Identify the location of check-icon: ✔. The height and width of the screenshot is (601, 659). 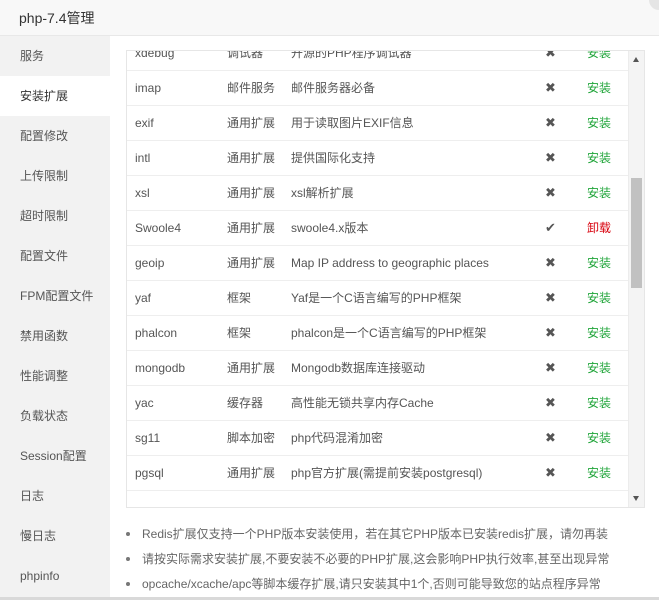
(550, 227).